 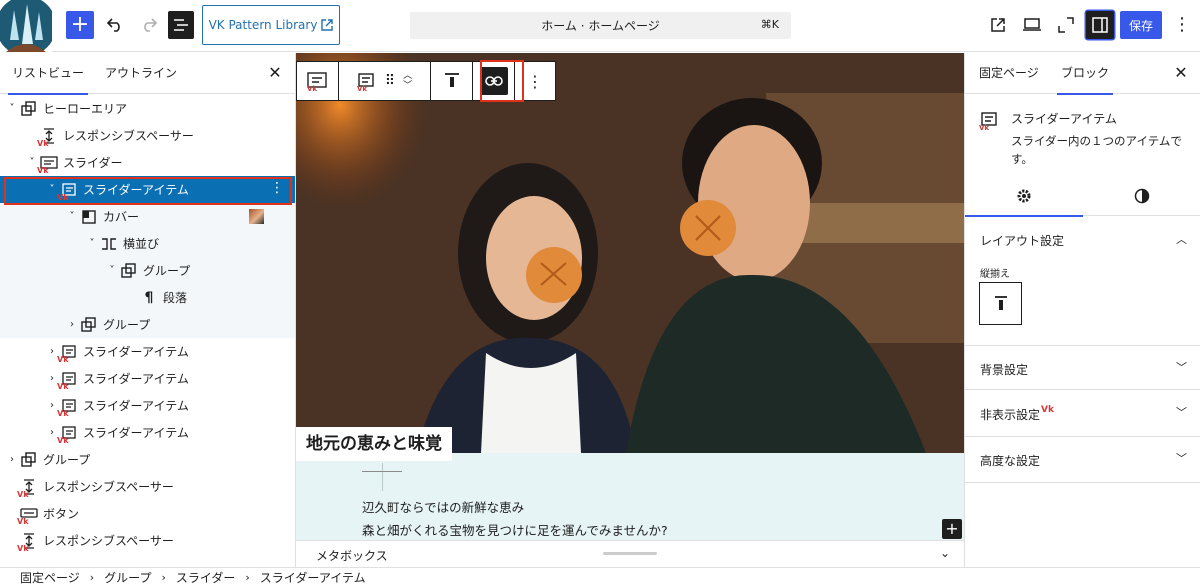 What do you see at coordinates (1004, 370) in the screenshot?
I see `section-title: 背景設定` at bounding box center [1004, 370].